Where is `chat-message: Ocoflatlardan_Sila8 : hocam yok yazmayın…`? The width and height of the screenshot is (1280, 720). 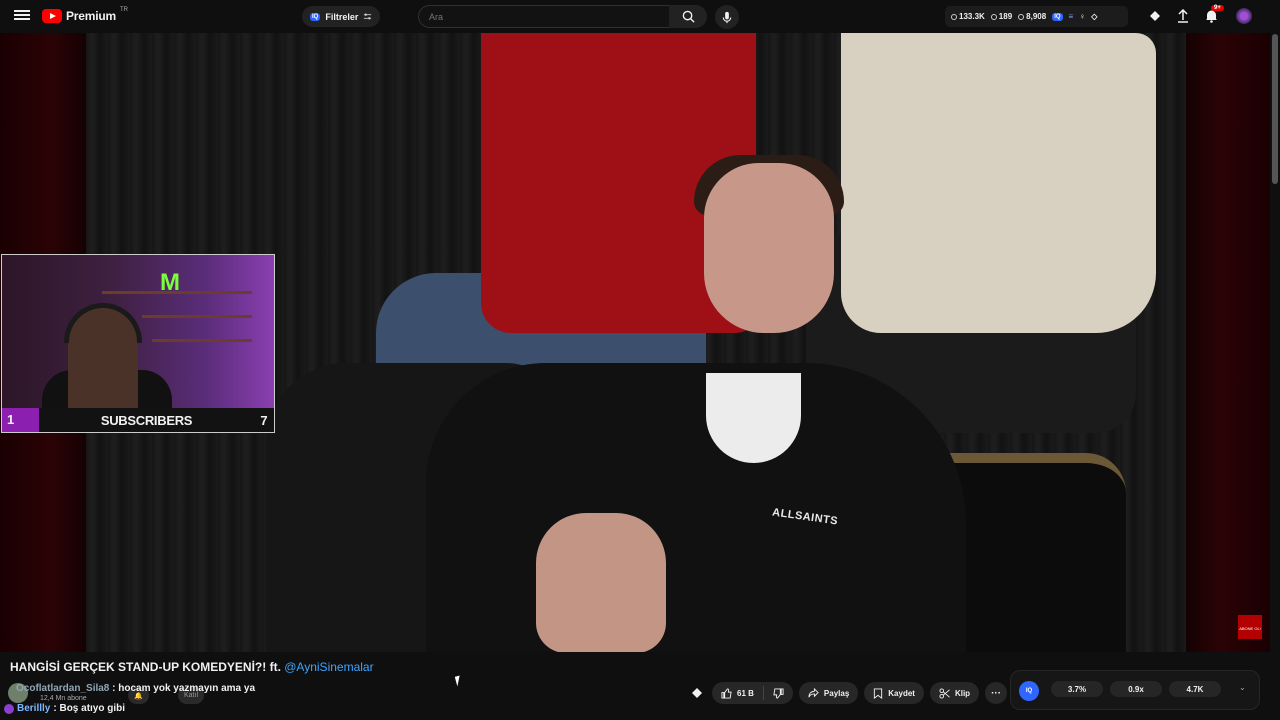 chat-message: Ocoflatlardan_Sila8 : hocam yok yazmayın… is located at coordinates (135, 688).